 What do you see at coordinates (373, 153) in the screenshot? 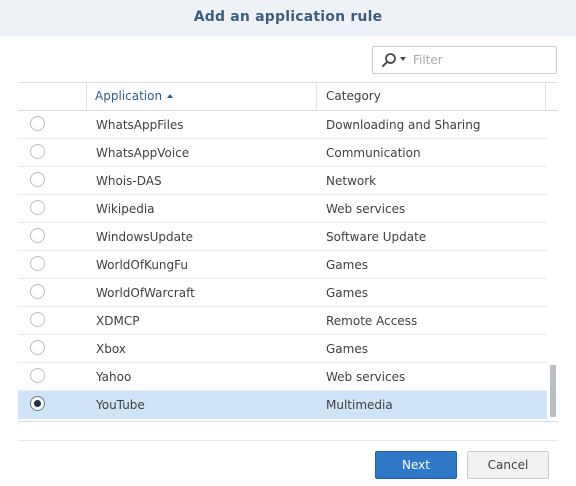
I see `cell-category: Communication` at bounding box center [373, 153].